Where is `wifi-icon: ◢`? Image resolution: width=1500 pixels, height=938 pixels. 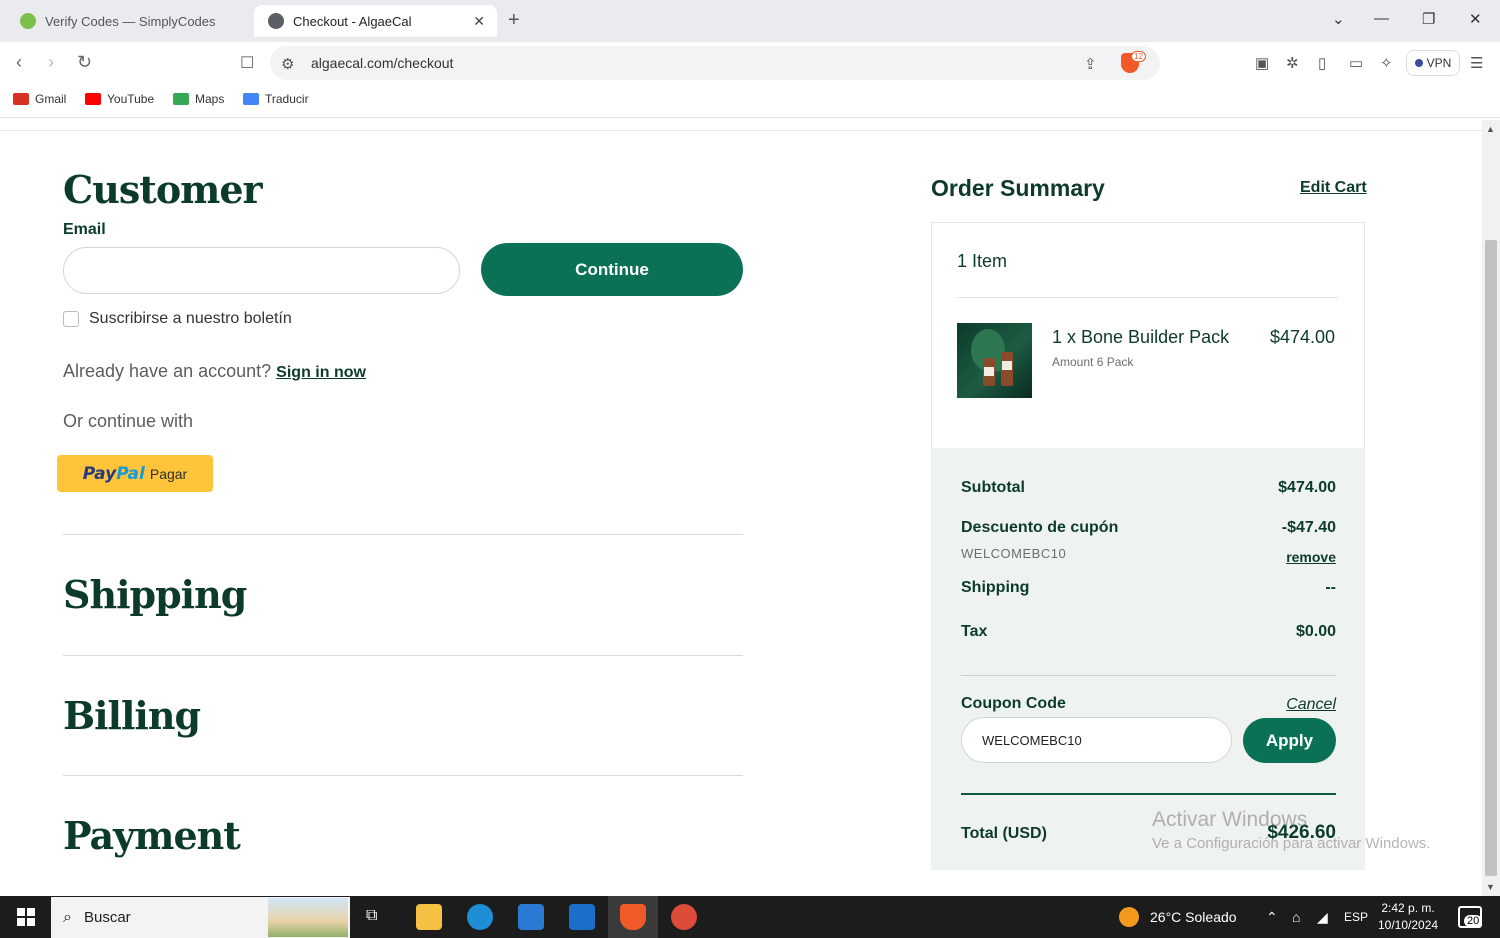 wifi-icon: ◢ is located at coordinates (1322, 917).